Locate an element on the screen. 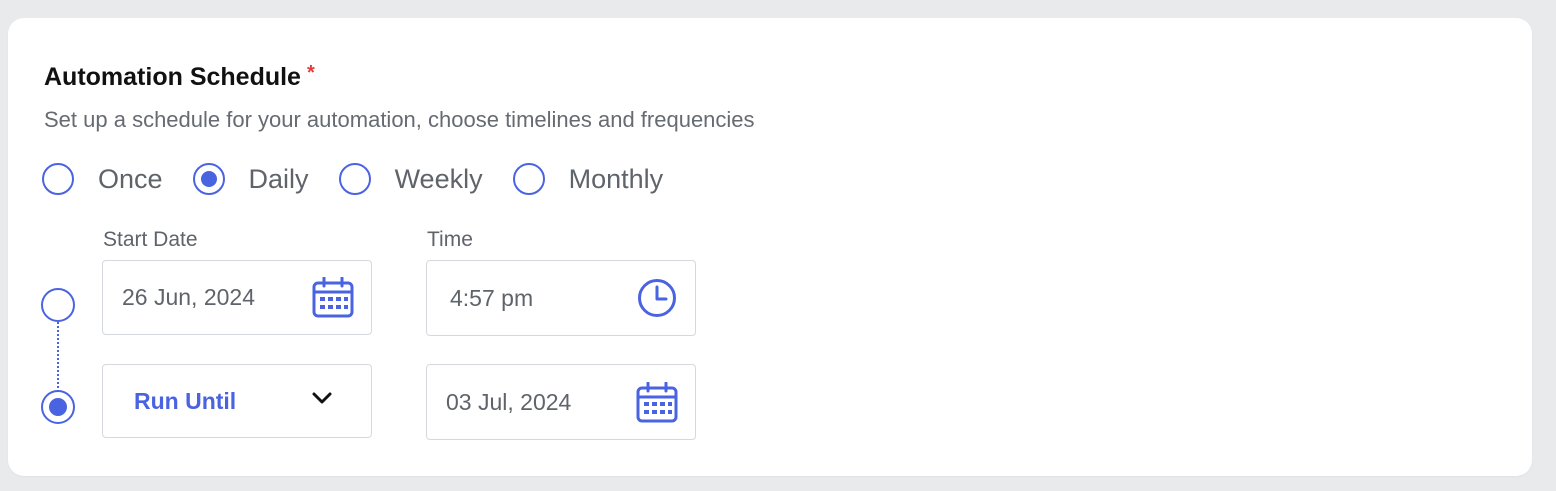  start-date-value: 26 Jun, 2024 is located at coordinates (189, 297).